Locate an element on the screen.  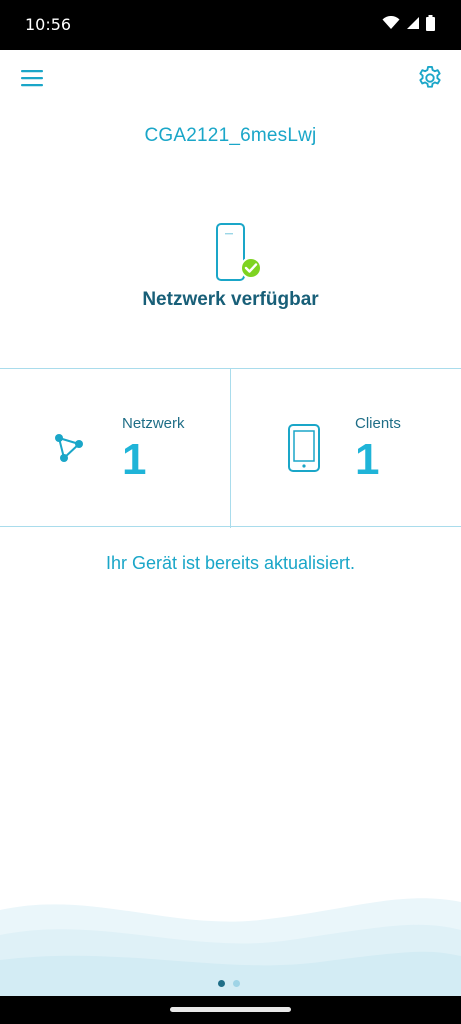
status-bar: 10:56 is located at coordinates (230, 25).